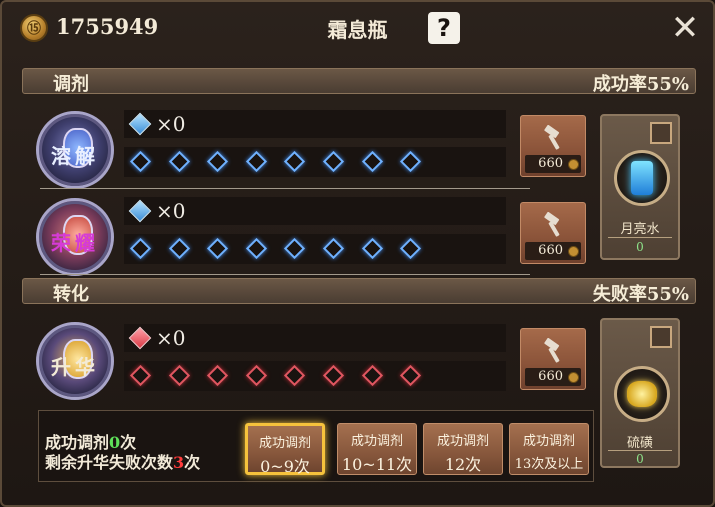 The width and height of the screenshot is (715, 507). I want to click on panel-title: 霜息瓶, so click(357, 30).